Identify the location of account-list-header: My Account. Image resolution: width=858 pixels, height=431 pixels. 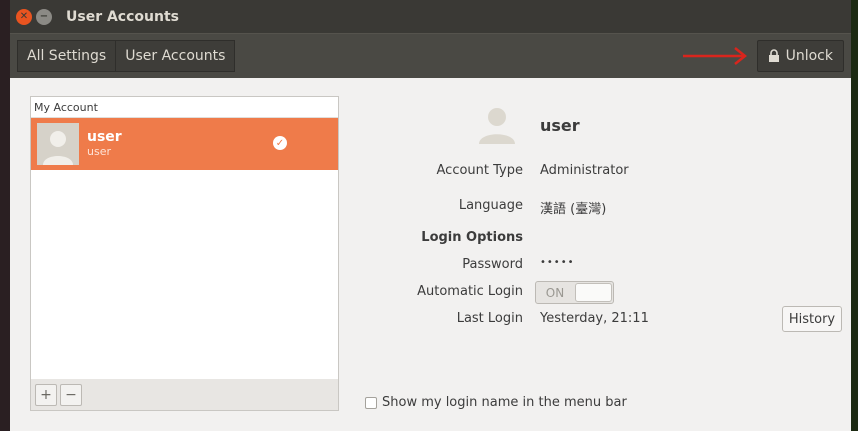
(184, 107).